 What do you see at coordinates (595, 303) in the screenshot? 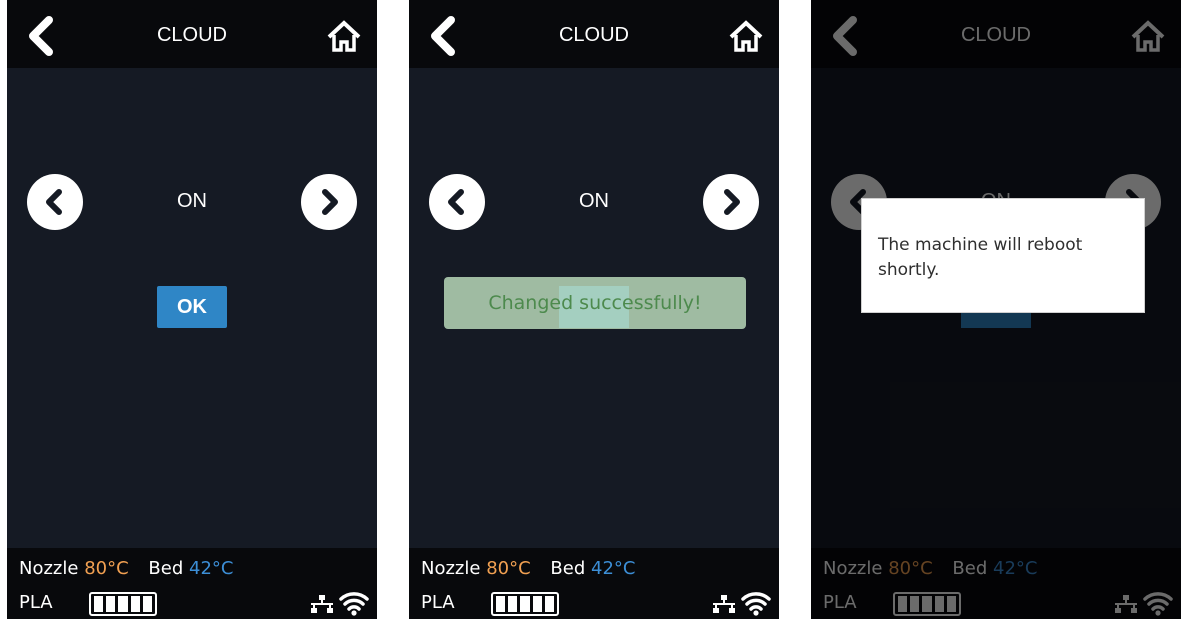
I see `success-toast: Changed successfully!` at bounding box center [595, 303].